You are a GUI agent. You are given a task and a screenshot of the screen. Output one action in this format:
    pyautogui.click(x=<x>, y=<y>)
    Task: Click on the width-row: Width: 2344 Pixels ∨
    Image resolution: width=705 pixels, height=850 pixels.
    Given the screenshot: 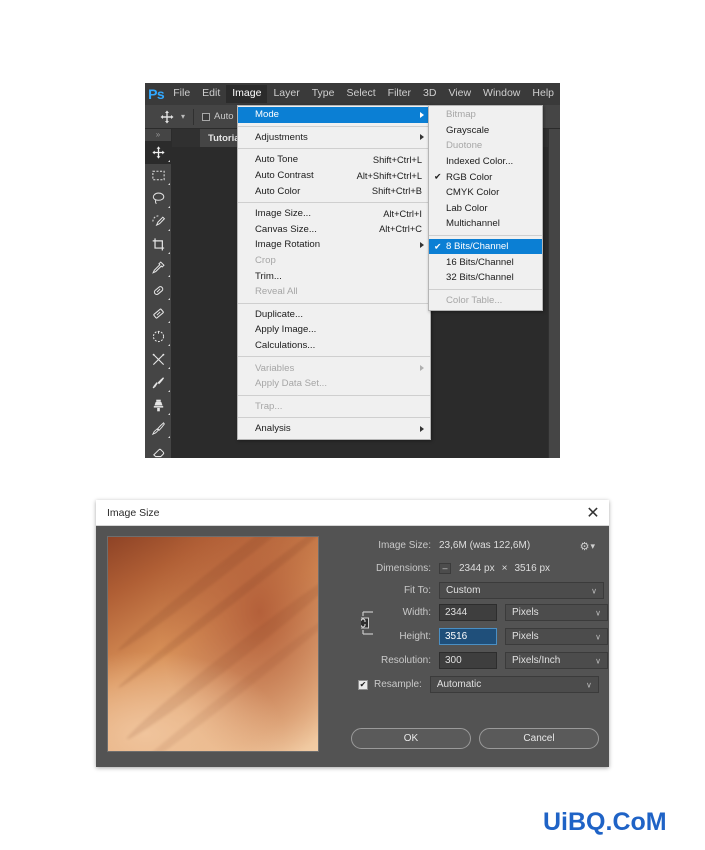 What is the action you would take?
    pyautogui.click(x=474, y=612)
    